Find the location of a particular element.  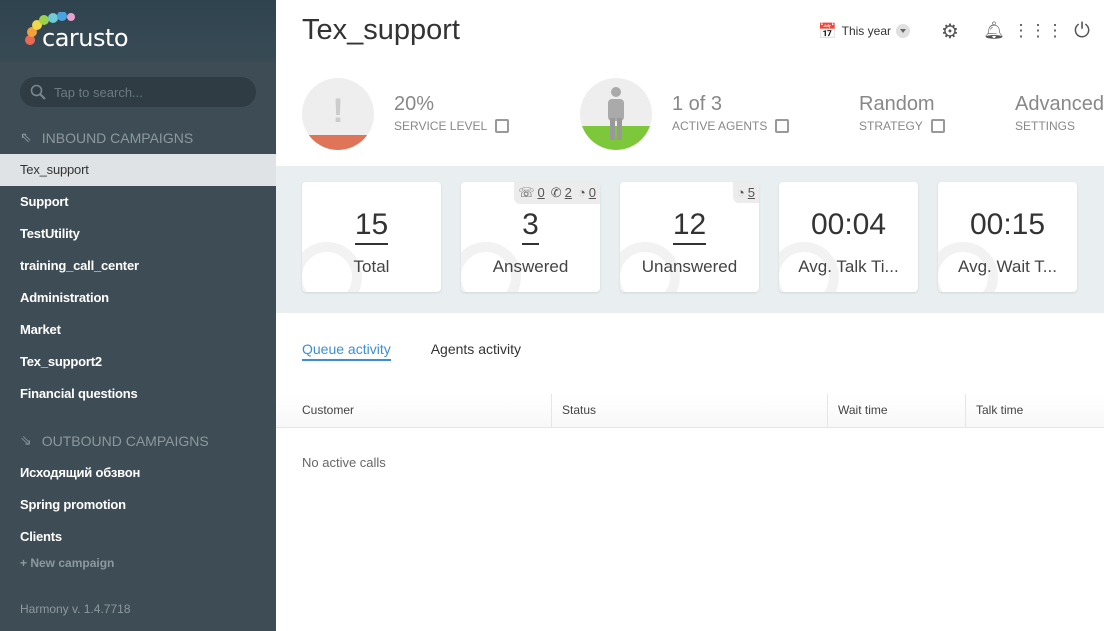

column-status: Status is located at coordinates (573, 410).